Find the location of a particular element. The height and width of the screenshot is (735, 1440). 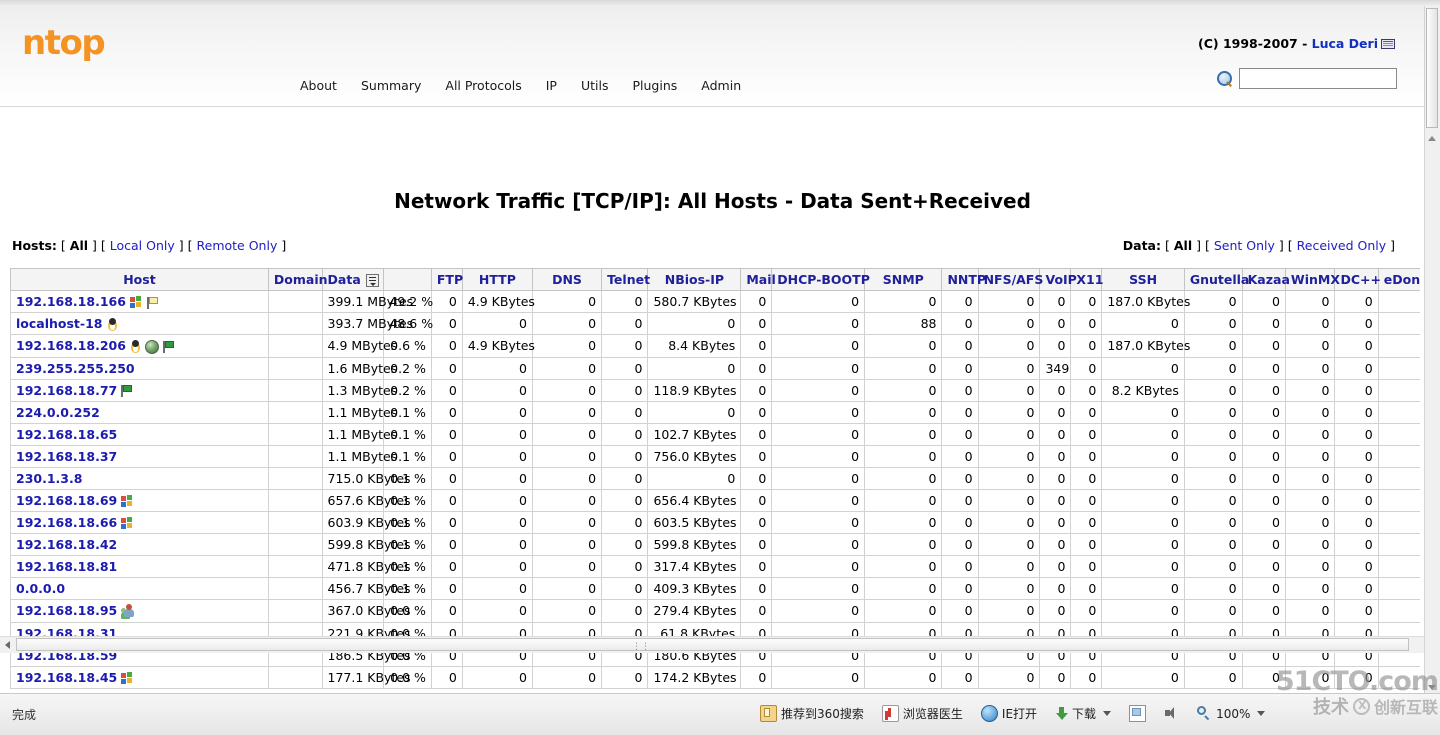

host-link: 192.168.18.37 is located at coordinates (66, 456).